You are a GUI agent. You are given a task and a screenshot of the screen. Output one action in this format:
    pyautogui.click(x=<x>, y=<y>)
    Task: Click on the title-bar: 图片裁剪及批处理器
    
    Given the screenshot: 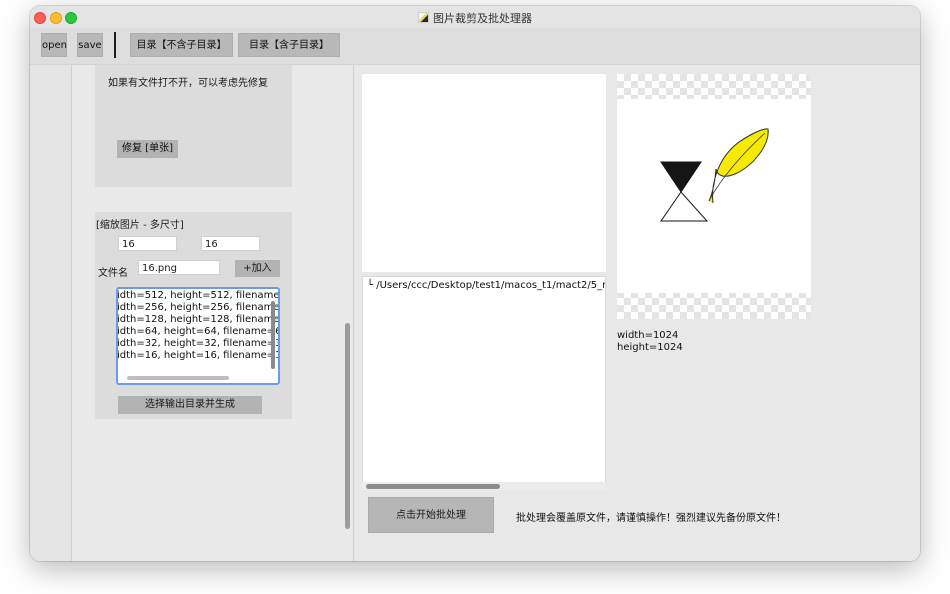 What is the action you would take?
    pyautogui.click(x=475, y=17)
    